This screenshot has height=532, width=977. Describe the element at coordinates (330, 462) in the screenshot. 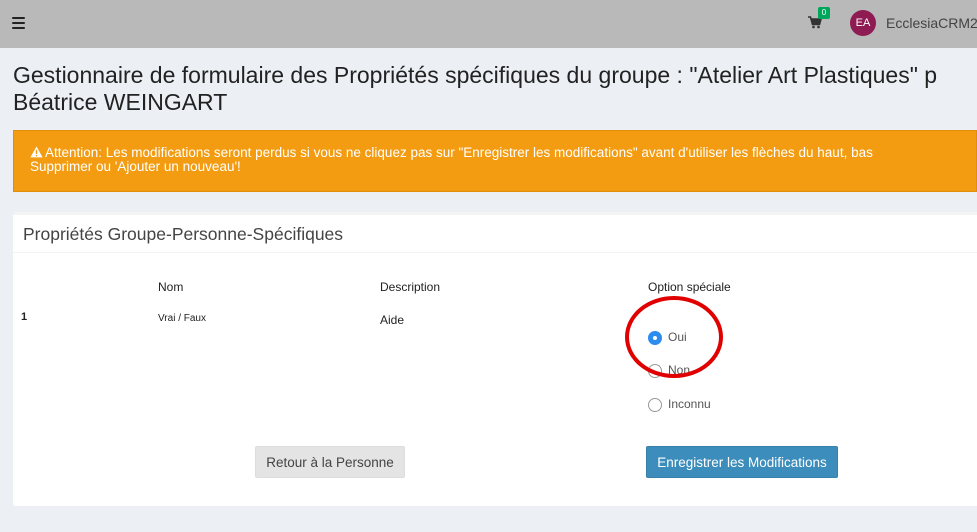

I see `back-to-person-button: Retour à la Personne` at that location.